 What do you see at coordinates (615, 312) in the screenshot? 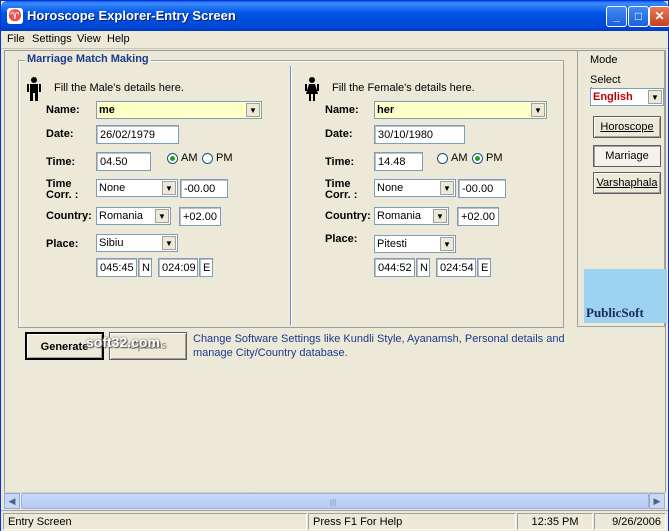
I see `ad-text: PublicSoft` at bounding box center [615, 312].